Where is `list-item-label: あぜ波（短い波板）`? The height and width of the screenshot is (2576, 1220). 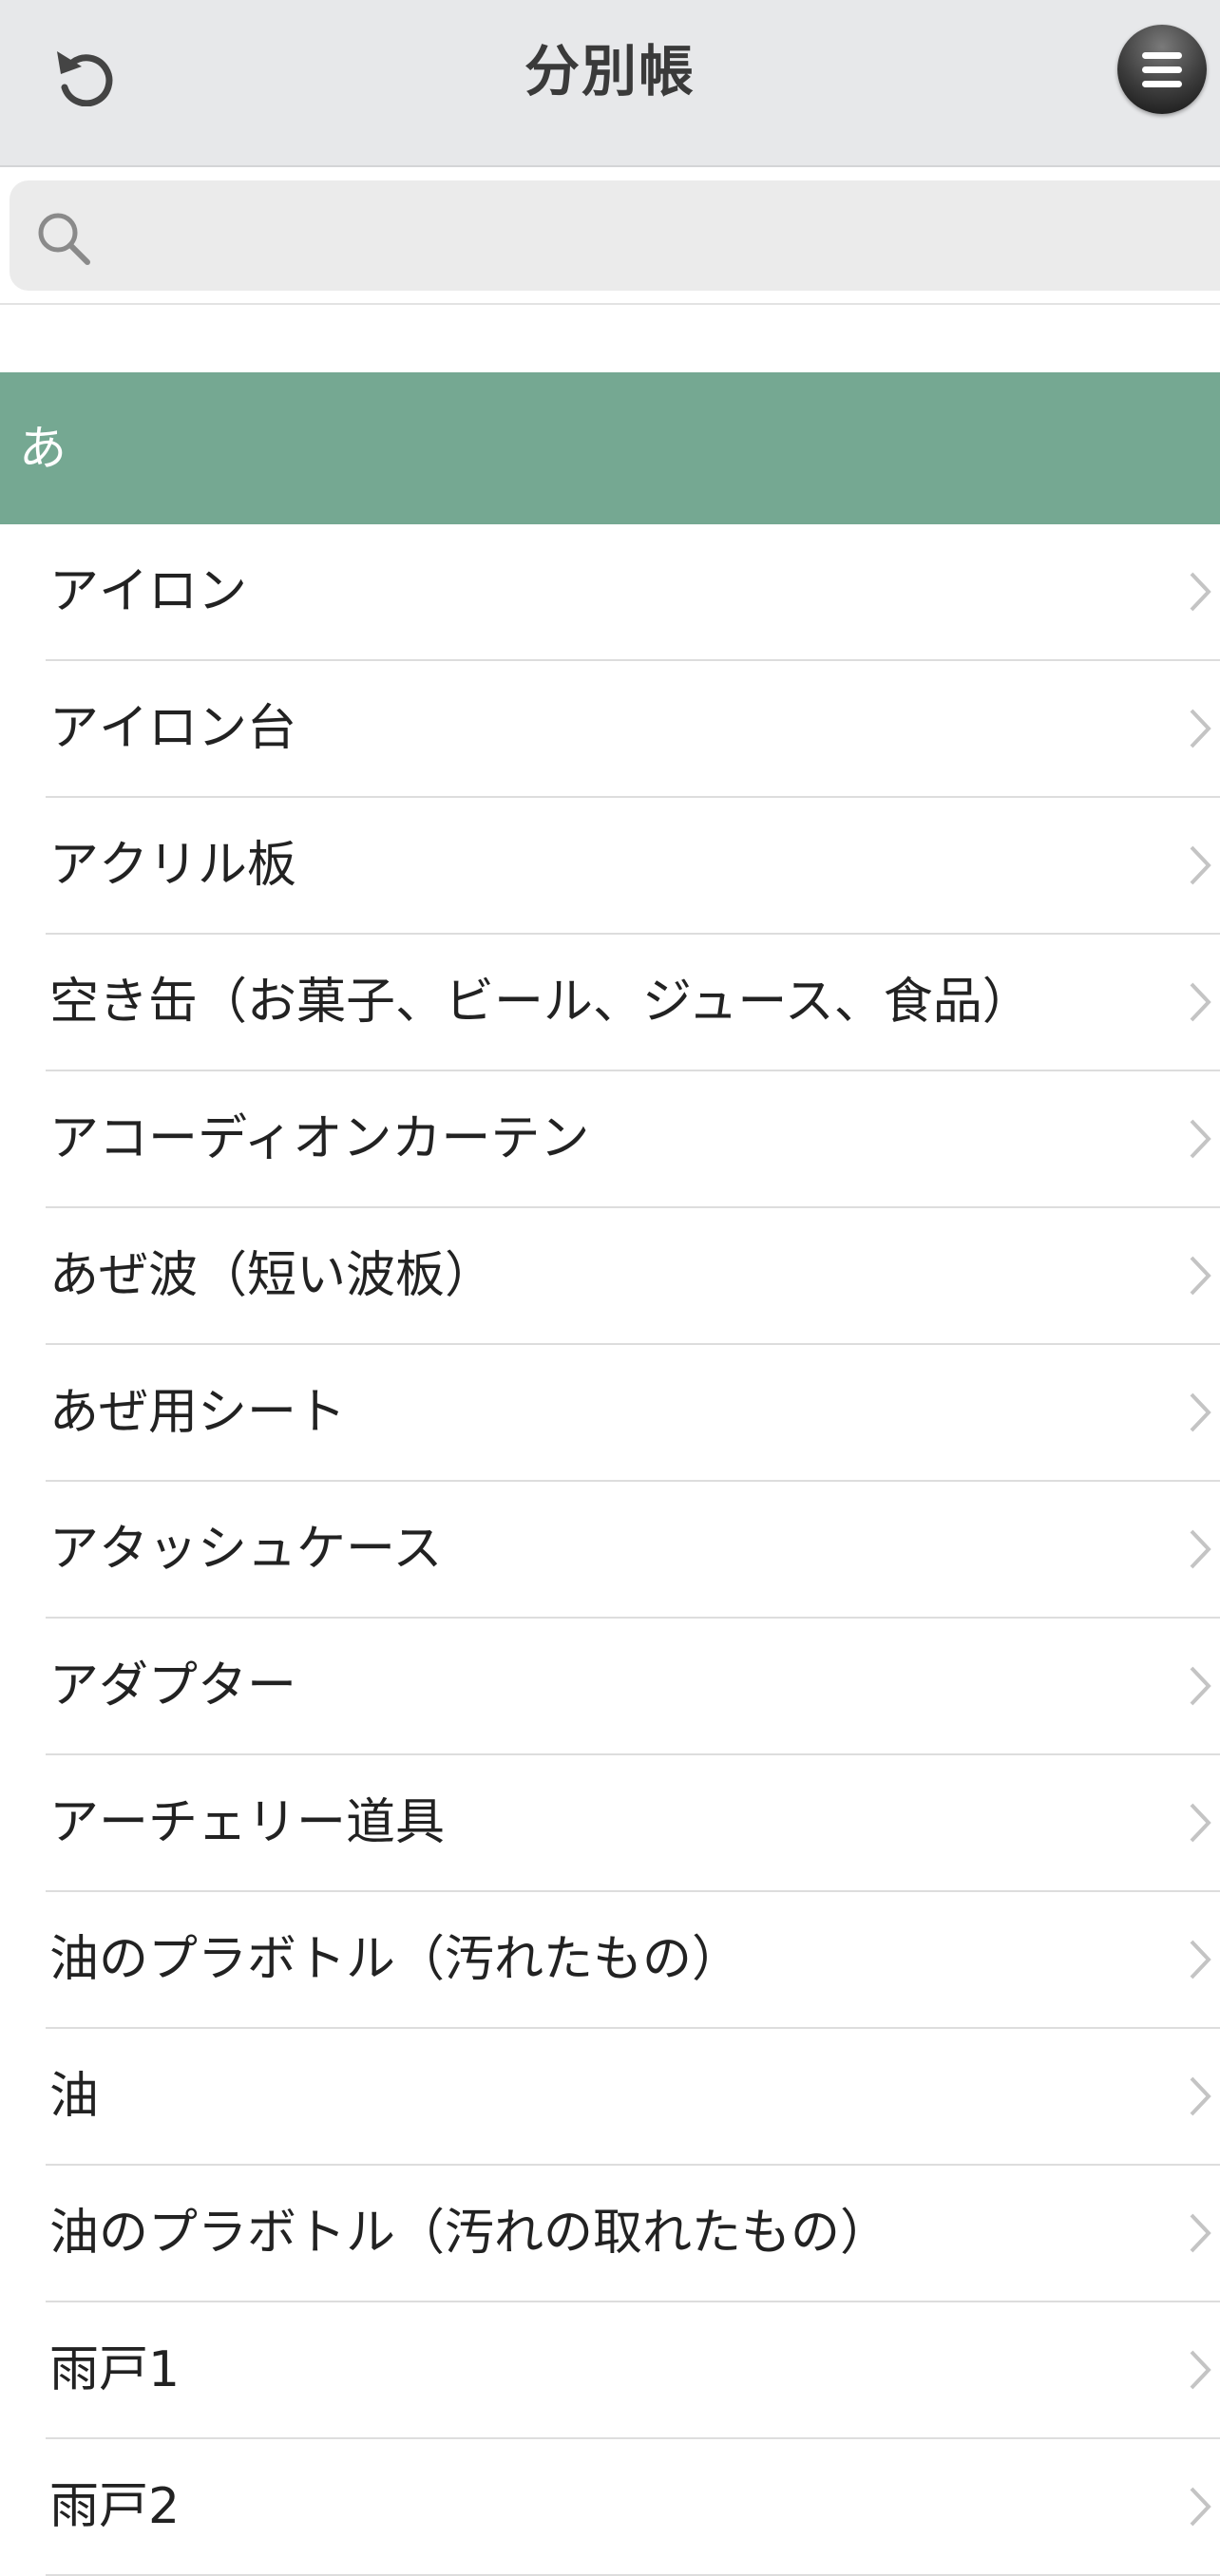 list-item-label: あぜ波（短い波板） is located at coordinates (272, 1275).